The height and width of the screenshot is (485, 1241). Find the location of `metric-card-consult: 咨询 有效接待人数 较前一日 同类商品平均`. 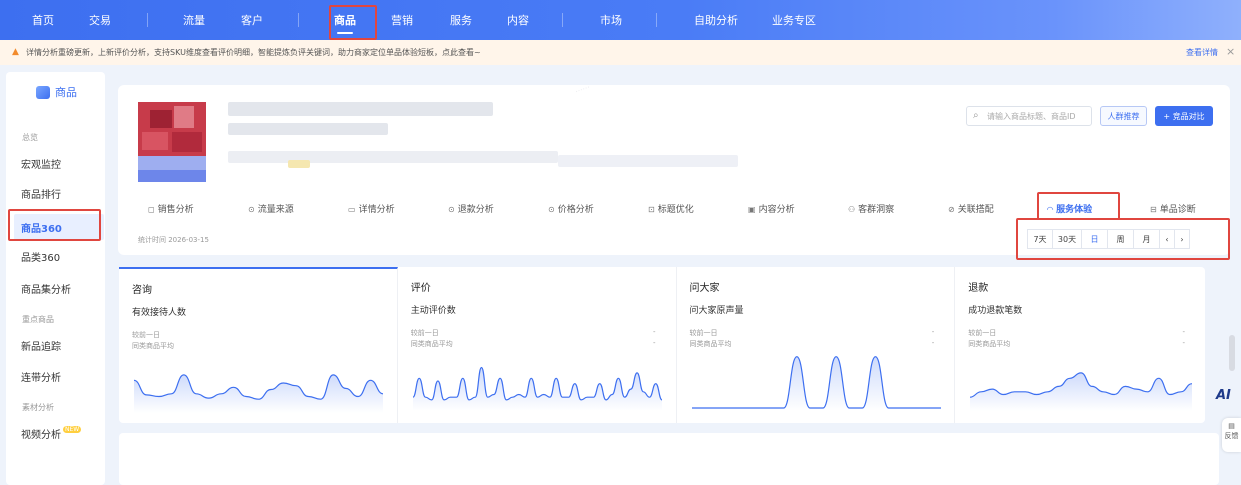

metric-card-consult: 咨询 有效接待人数 较前一日 同类商品平均 is located at coordinates (258, 345).